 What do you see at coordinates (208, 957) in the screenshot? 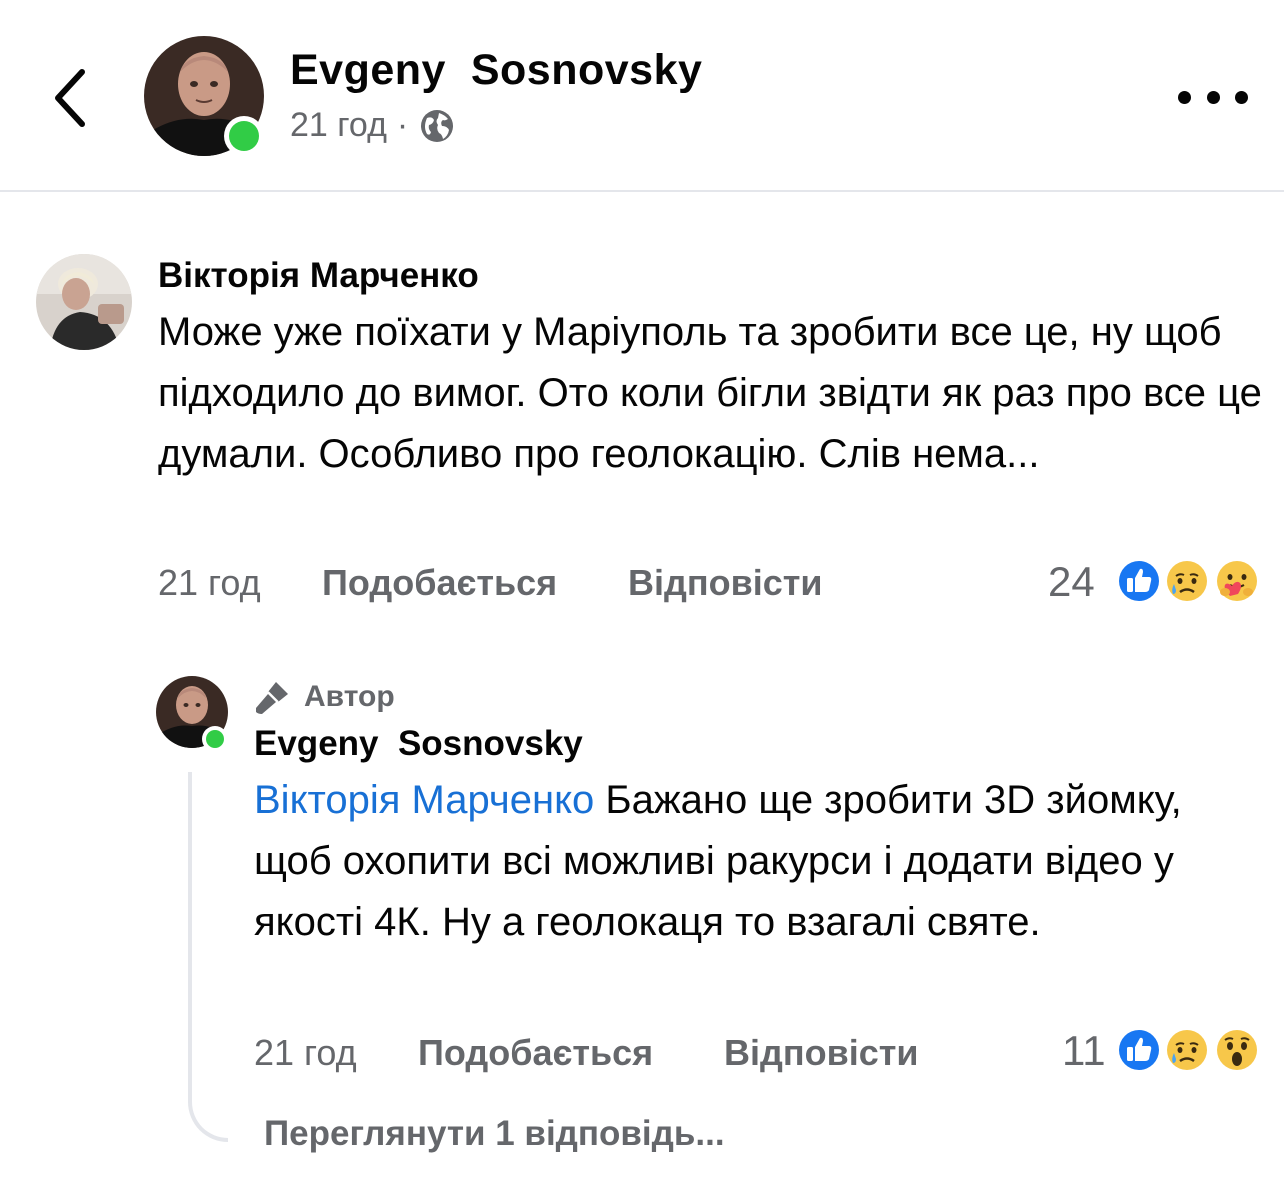
I see `reply-thread-line` at bounding box center [208, 957].